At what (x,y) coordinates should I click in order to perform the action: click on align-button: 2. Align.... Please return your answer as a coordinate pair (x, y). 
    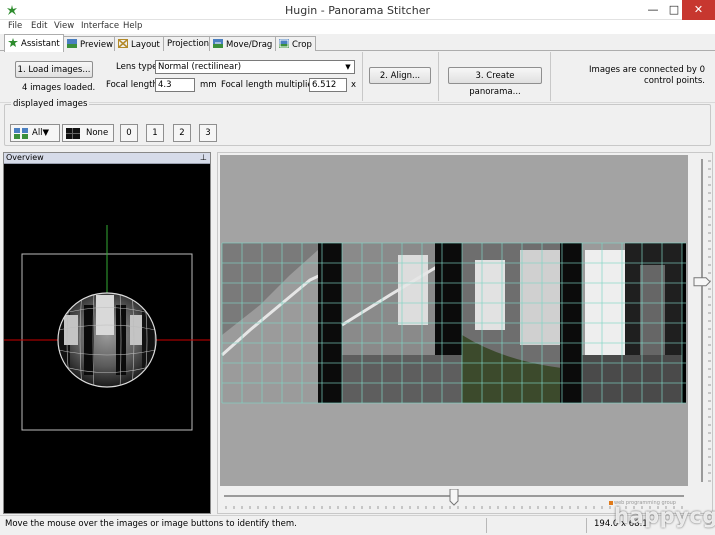
    Looking at the image, I should click on (400, 75).